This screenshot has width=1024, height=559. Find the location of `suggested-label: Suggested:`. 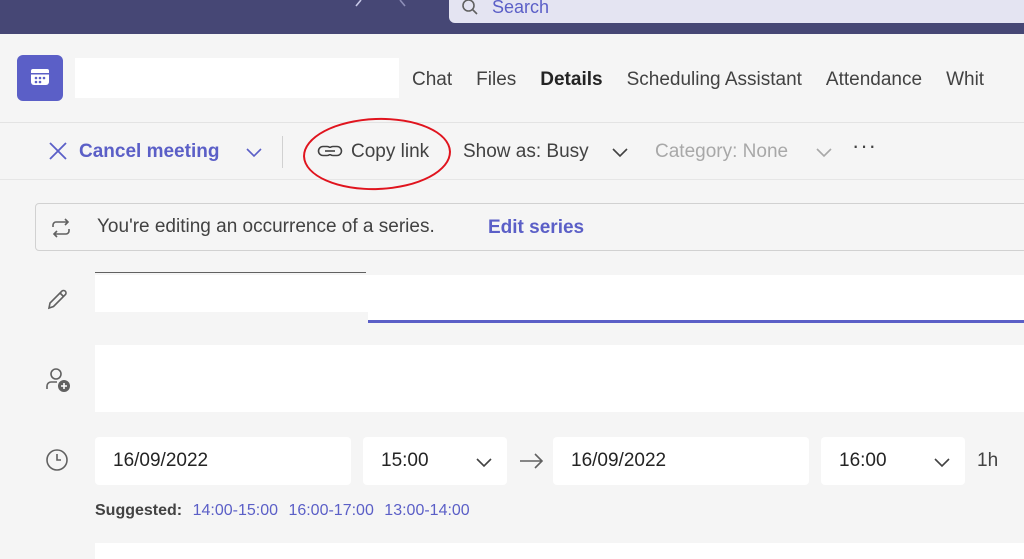

suggested-label: Suggested: is located at coordinates (139, 510).